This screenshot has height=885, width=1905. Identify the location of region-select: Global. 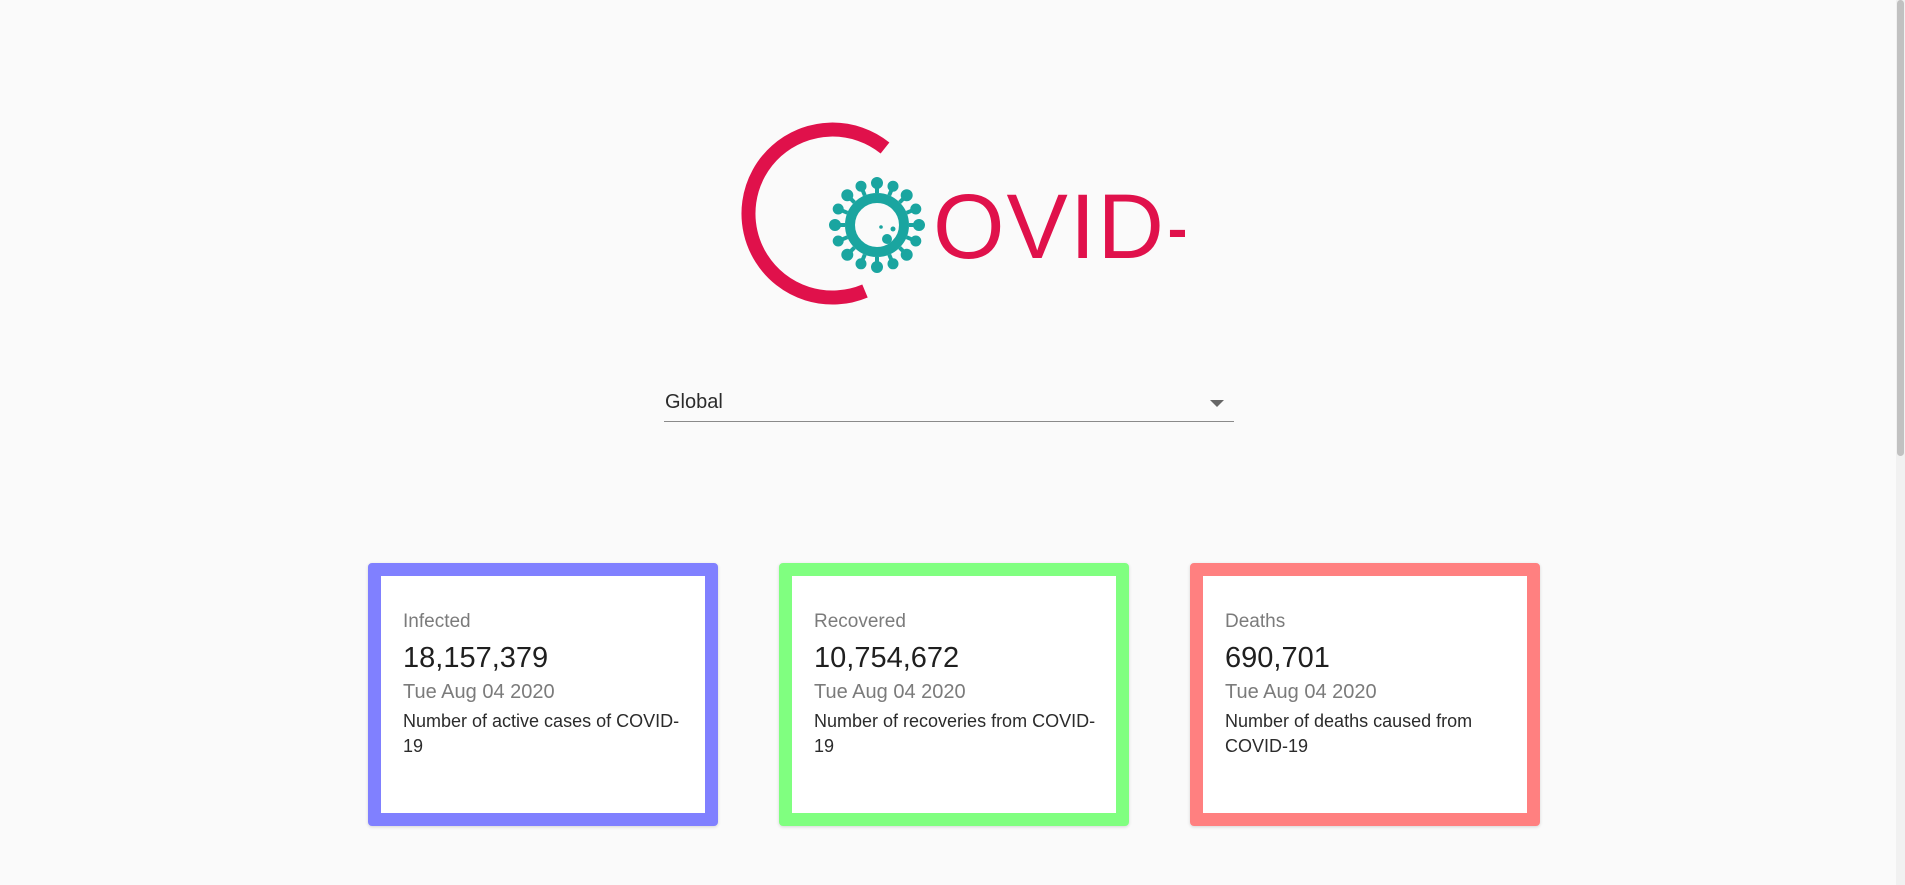
(949, 403).